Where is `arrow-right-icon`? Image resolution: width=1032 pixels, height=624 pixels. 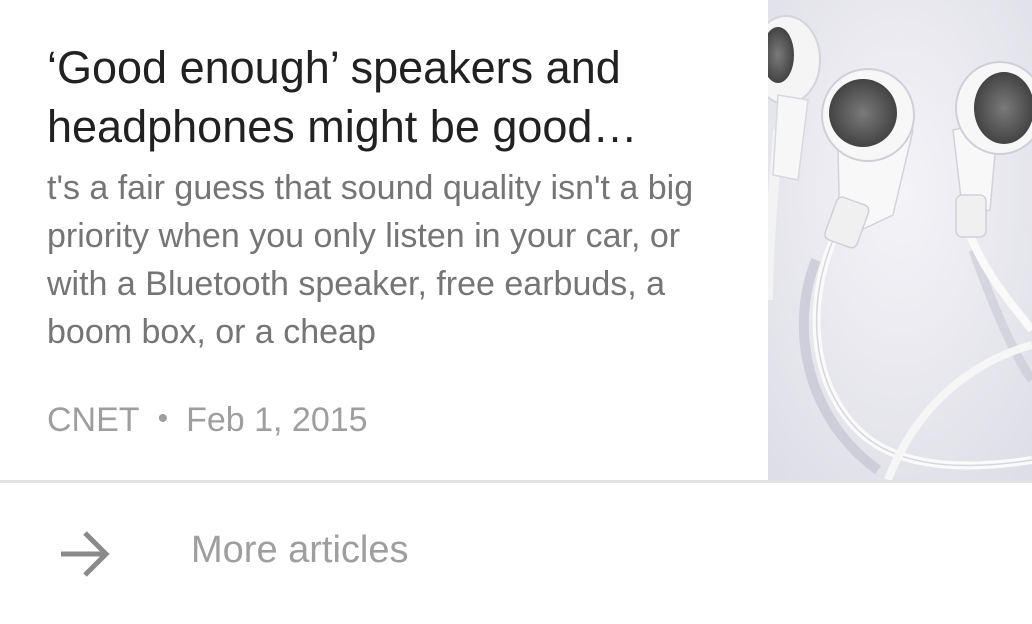 arrow-right-icon is located at coordinates (85, 554).